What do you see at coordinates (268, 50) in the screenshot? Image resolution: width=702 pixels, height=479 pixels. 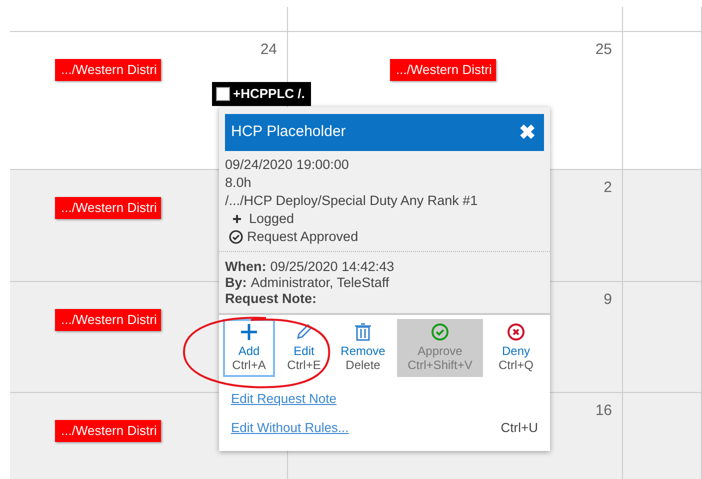 I see `day-number: 24` at bounding box center [268, 50].